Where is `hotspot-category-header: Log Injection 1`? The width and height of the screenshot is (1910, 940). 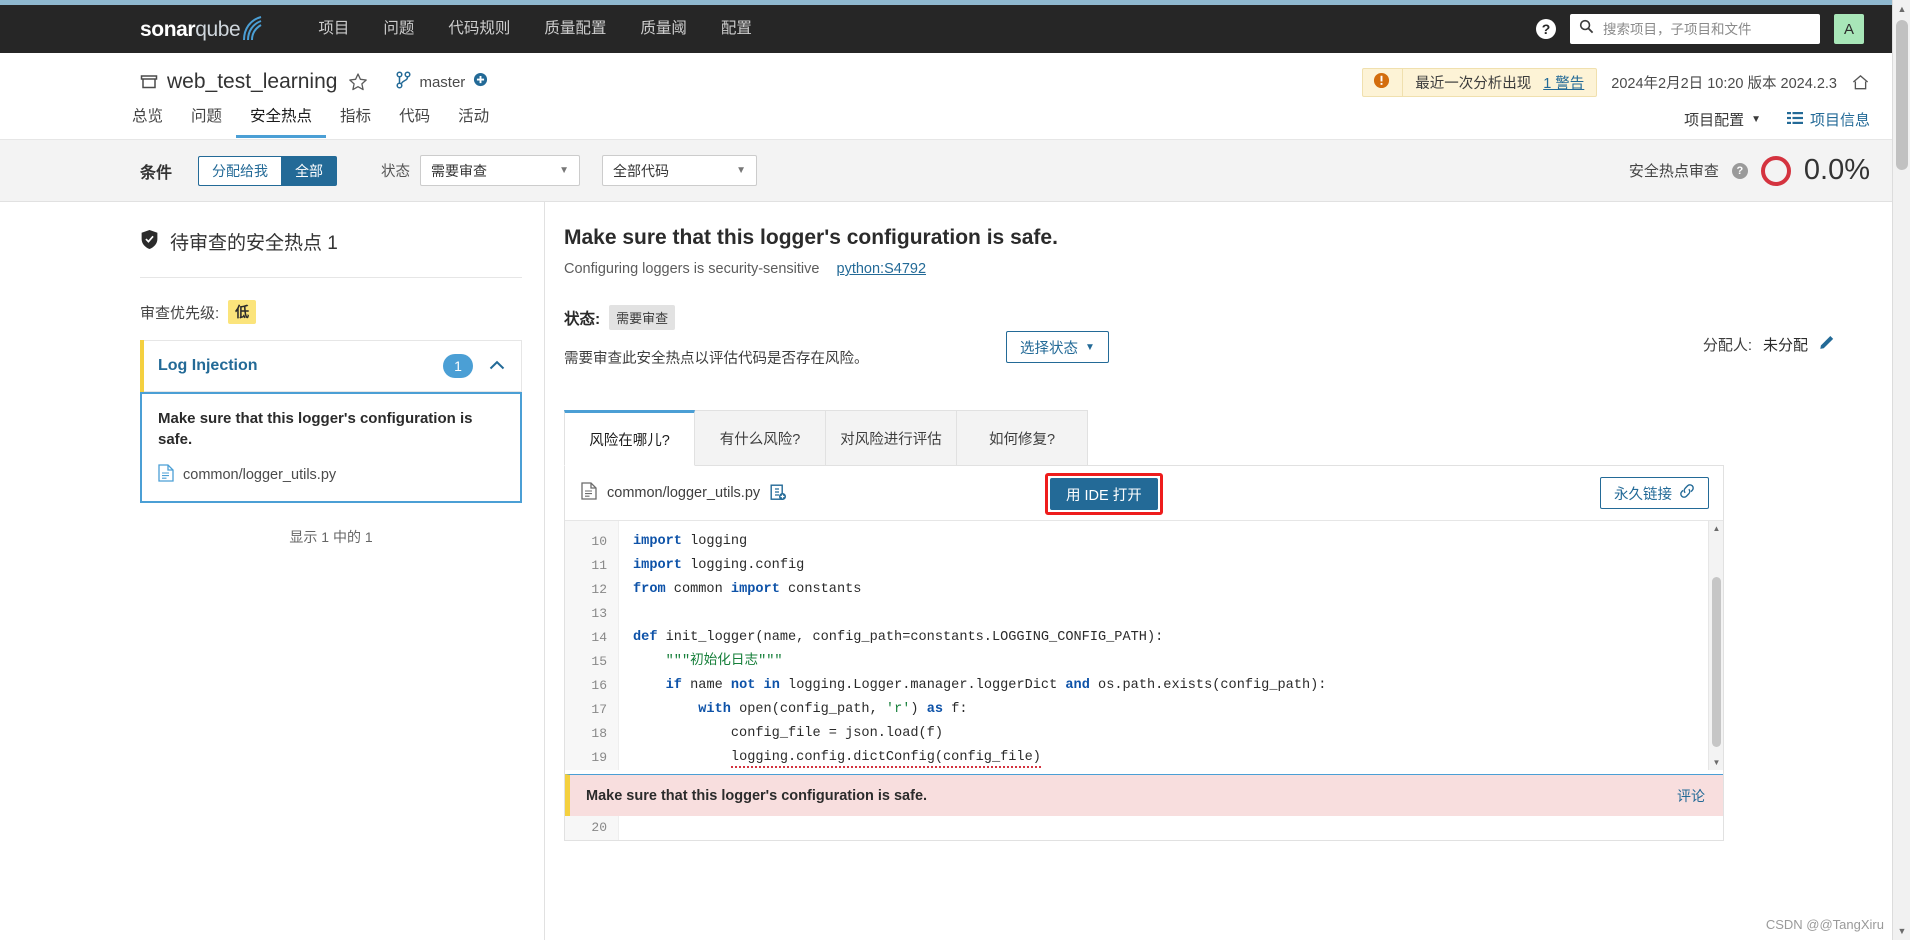
hotspot-category-header: Log Injection 1 is located at coordinates (333, 366).